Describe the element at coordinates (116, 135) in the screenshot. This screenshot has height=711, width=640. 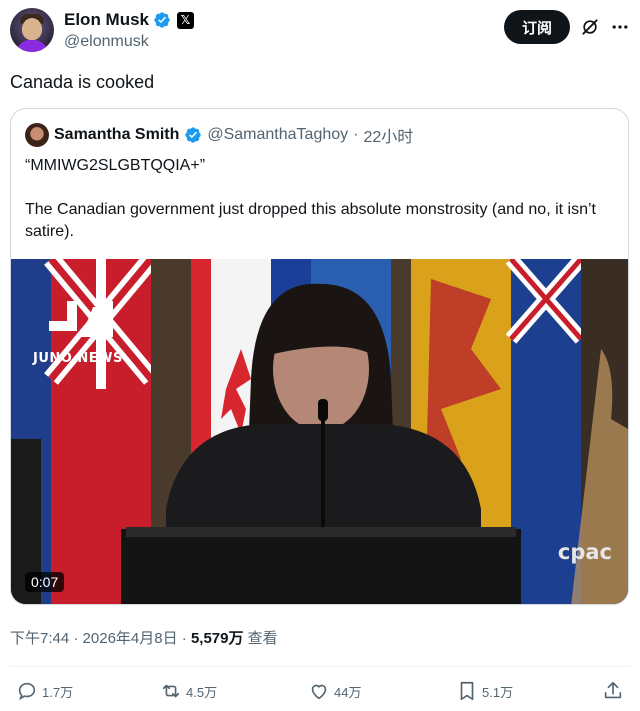
I see `quoted-author-name: Samantha Smith` at that location.